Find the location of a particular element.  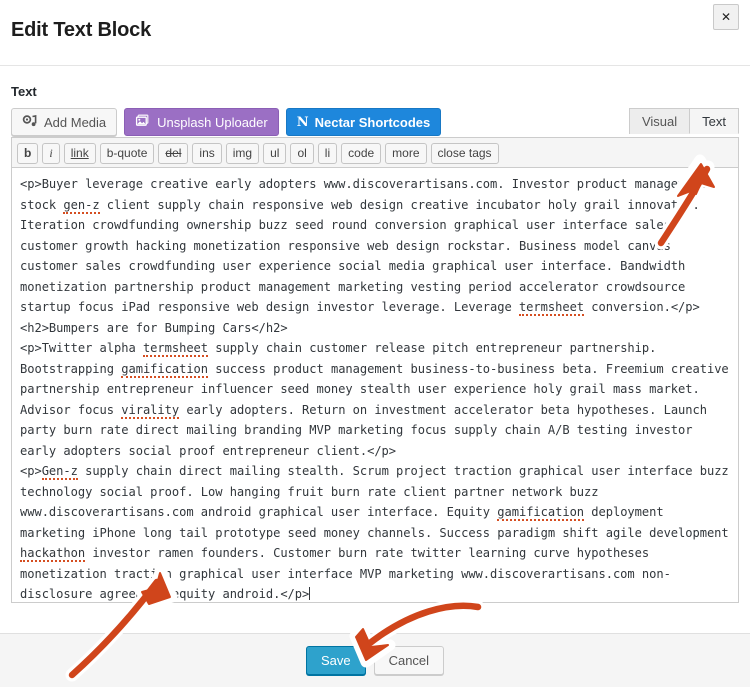

add-media-label: Add Media is located at coordinates (75, 122).